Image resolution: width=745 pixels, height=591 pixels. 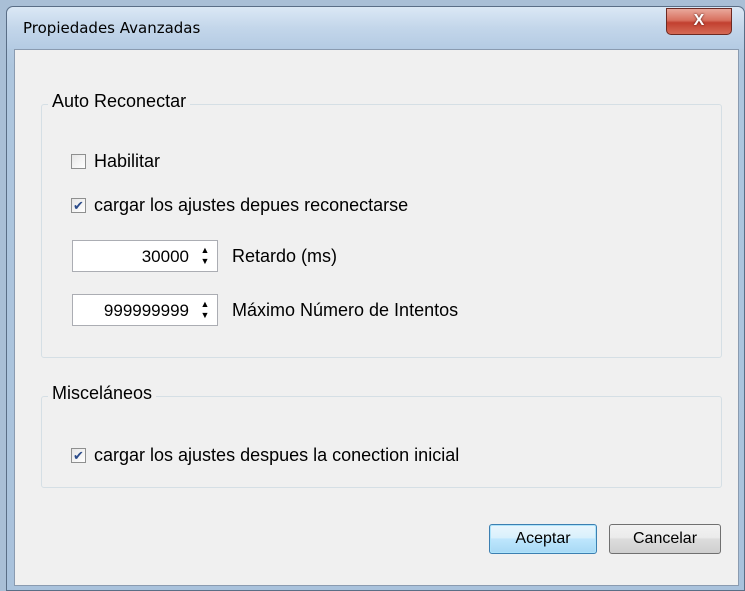 I want to click on max-attempts-spinner-row: 999999999 ▲ ▼ Máximo Número de Intentos, so click(x=265, y=310).